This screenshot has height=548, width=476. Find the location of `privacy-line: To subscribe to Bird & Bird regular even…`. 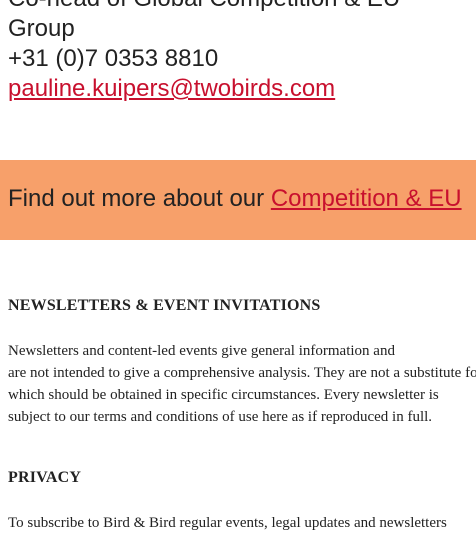

privacy-line: To subscribe to Bird & Bird regular even… is located at coordinates (227, 523).